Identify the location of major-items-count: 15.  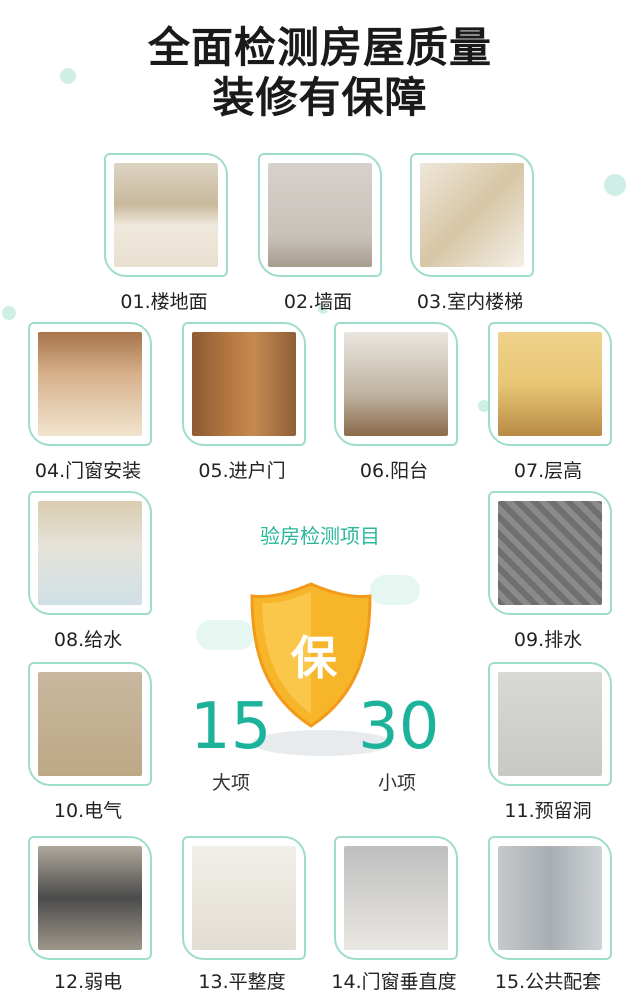
(231, 727).